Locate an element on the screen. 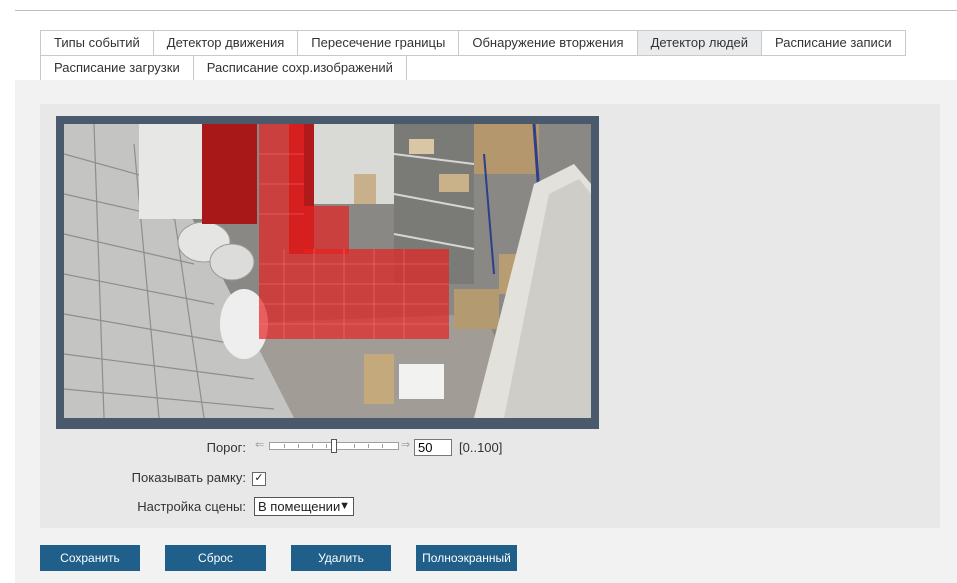  threshold-label: Порог: is located at coordinates (226, 447).